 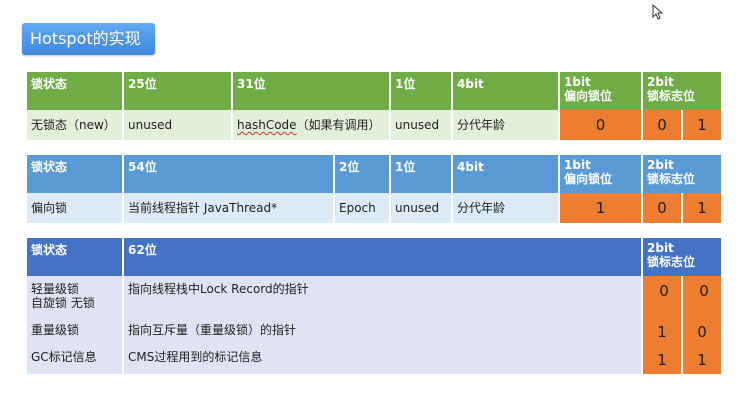 I want to click on hashcode-text: hashCode, so click(x=267, y=125).